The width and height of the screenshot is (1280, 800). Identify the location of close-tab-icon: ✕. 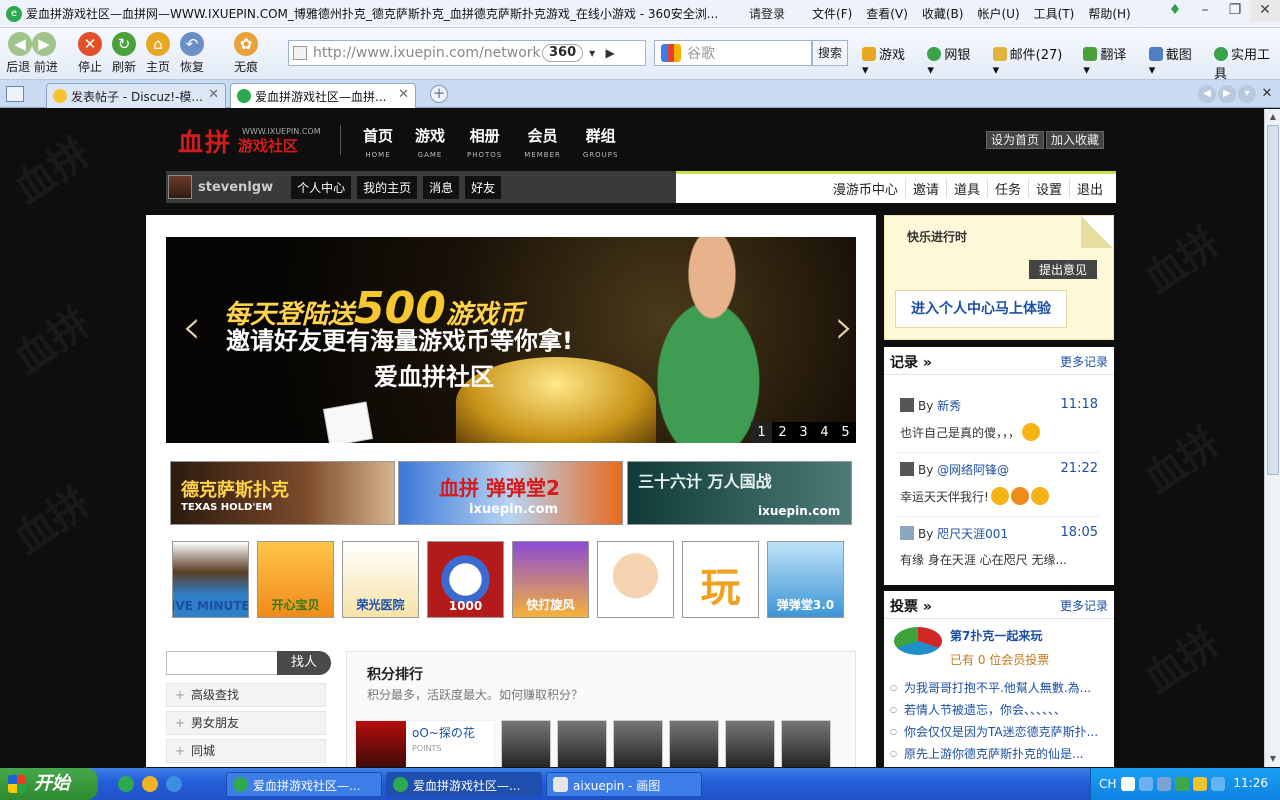
(1267, 94).